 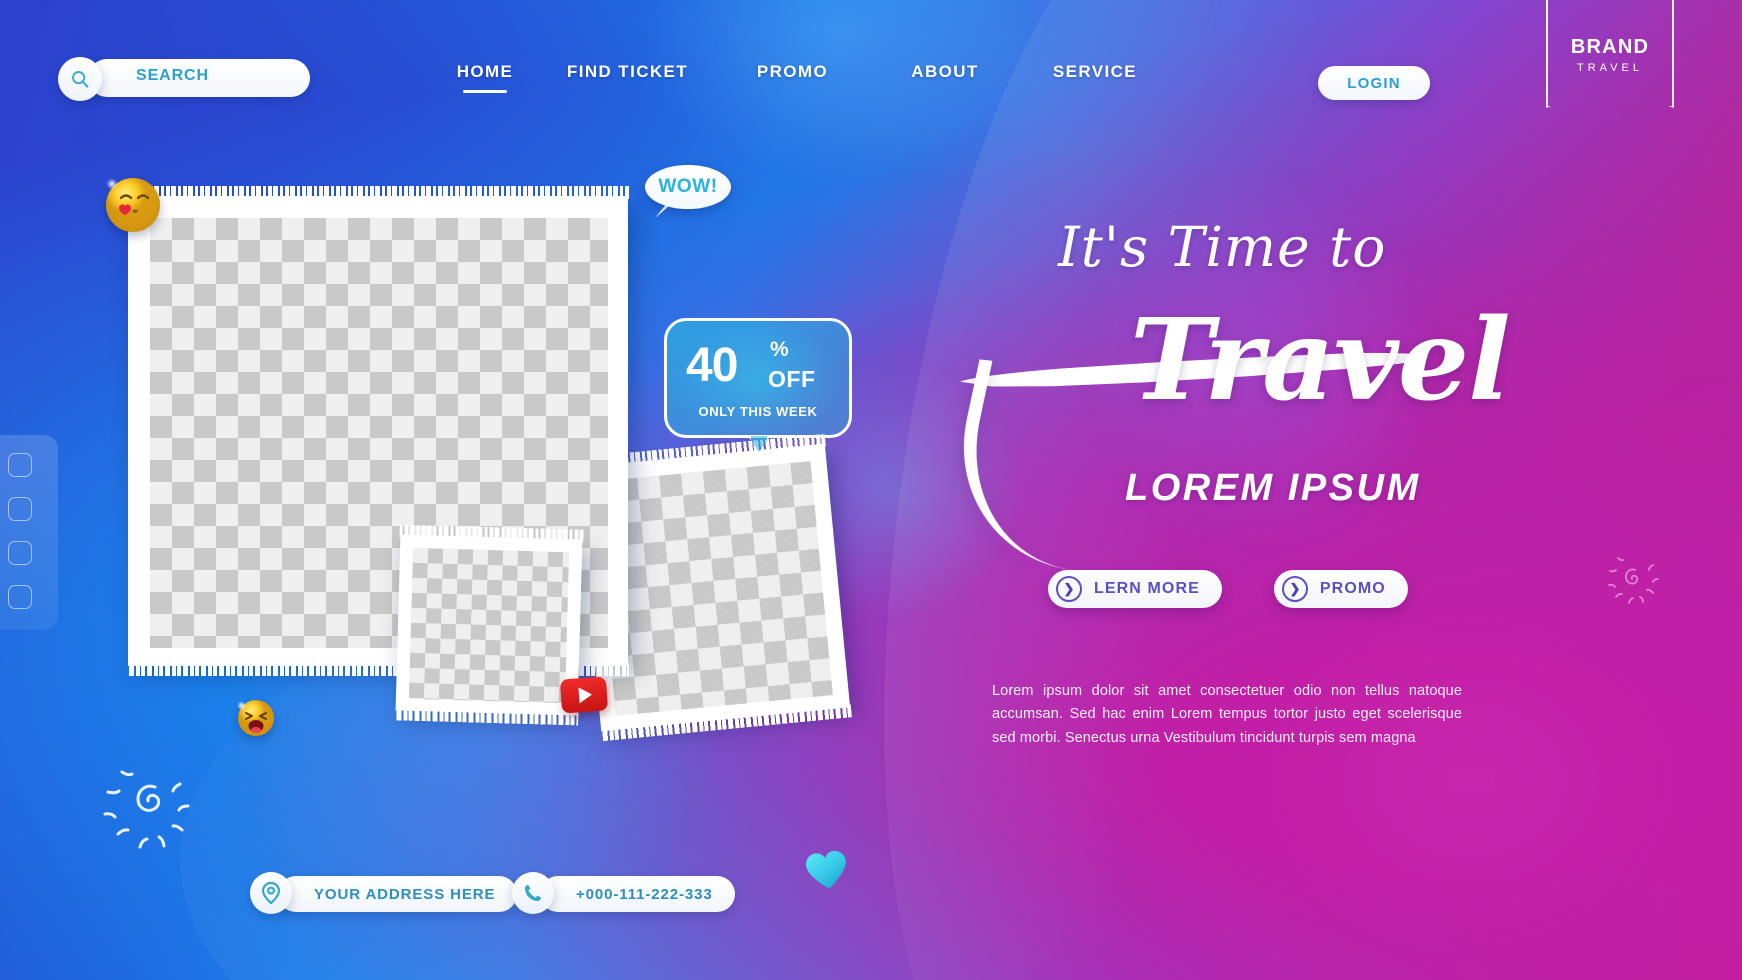 I want to click on laughing-face-emoji, so click(x=254, y=717).